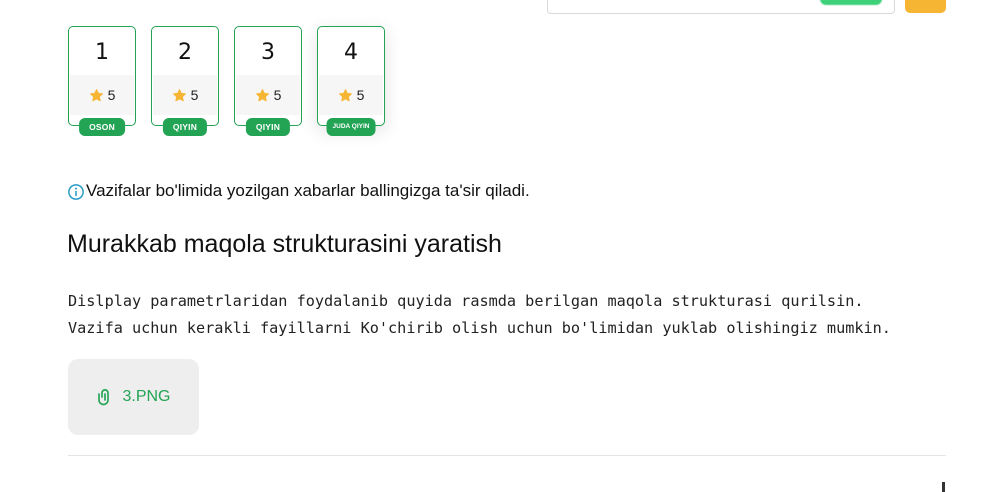 Image resolution: width=1000 pixels, height=492 pixels. Describe the element at coordinates (268, 52) in the screenshot. I see `task-card-number: 3` at that location.